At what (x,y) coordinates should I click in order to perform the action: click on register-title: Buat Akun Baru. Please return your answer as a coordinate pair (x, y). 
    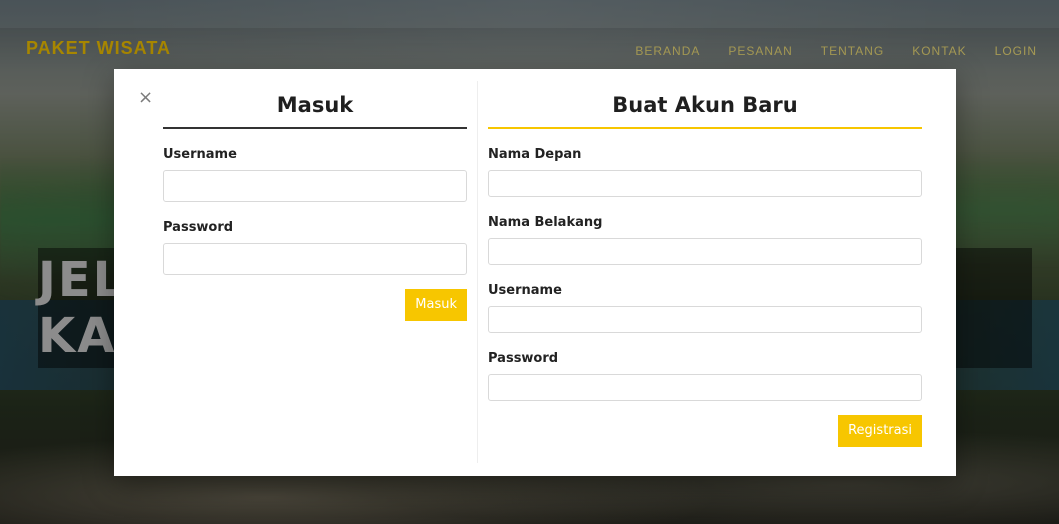
    Looking at the image, I should click on (705, 105).